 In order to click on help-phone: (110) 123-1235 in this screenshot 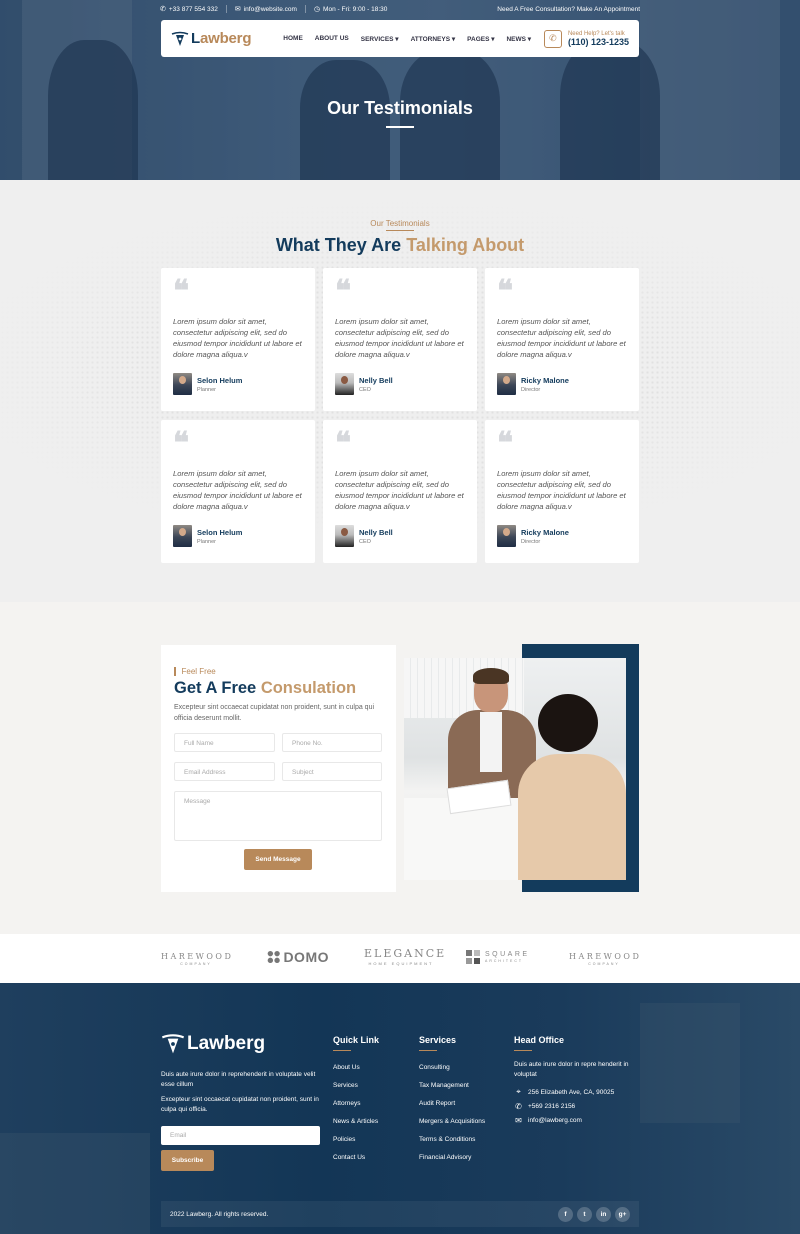, I will do `click(598, 41)`.